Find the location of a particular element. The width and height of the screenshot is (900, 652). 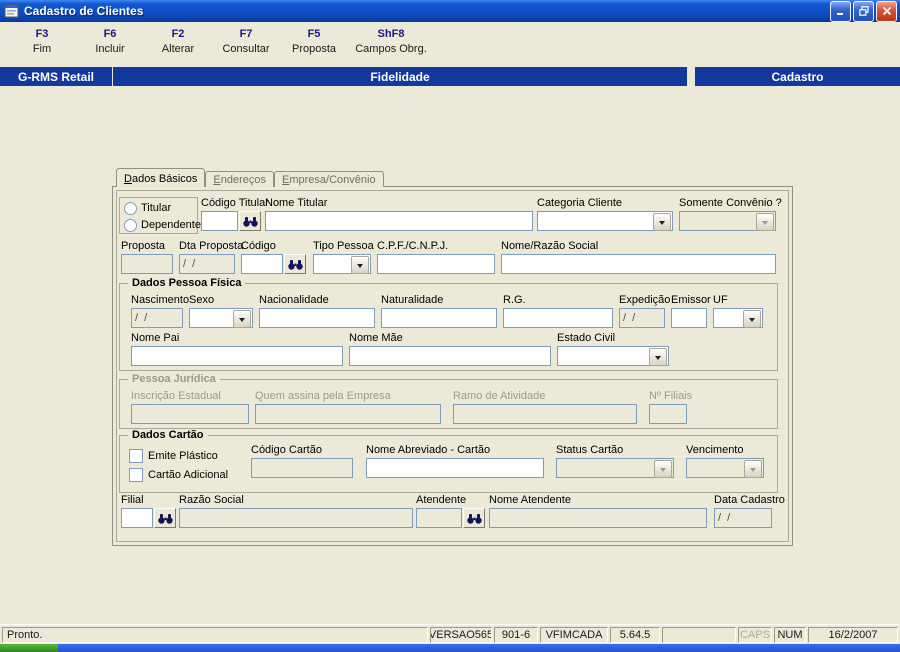

nascimento-field: Nascimento is located at coordinates (160, 311).